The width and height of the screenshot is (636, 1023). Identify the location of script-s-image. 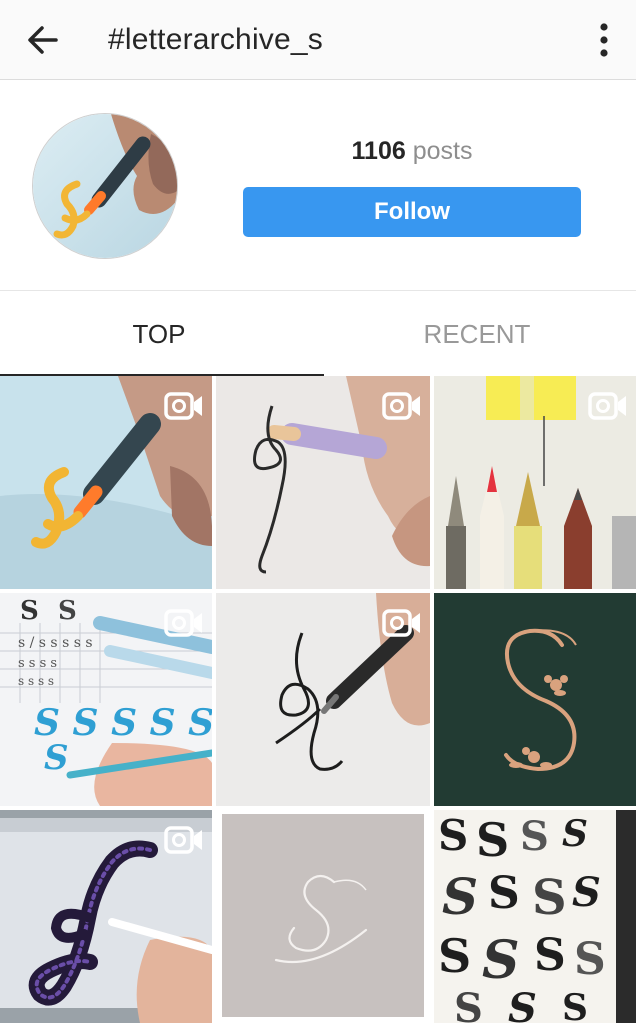
(323, 916).